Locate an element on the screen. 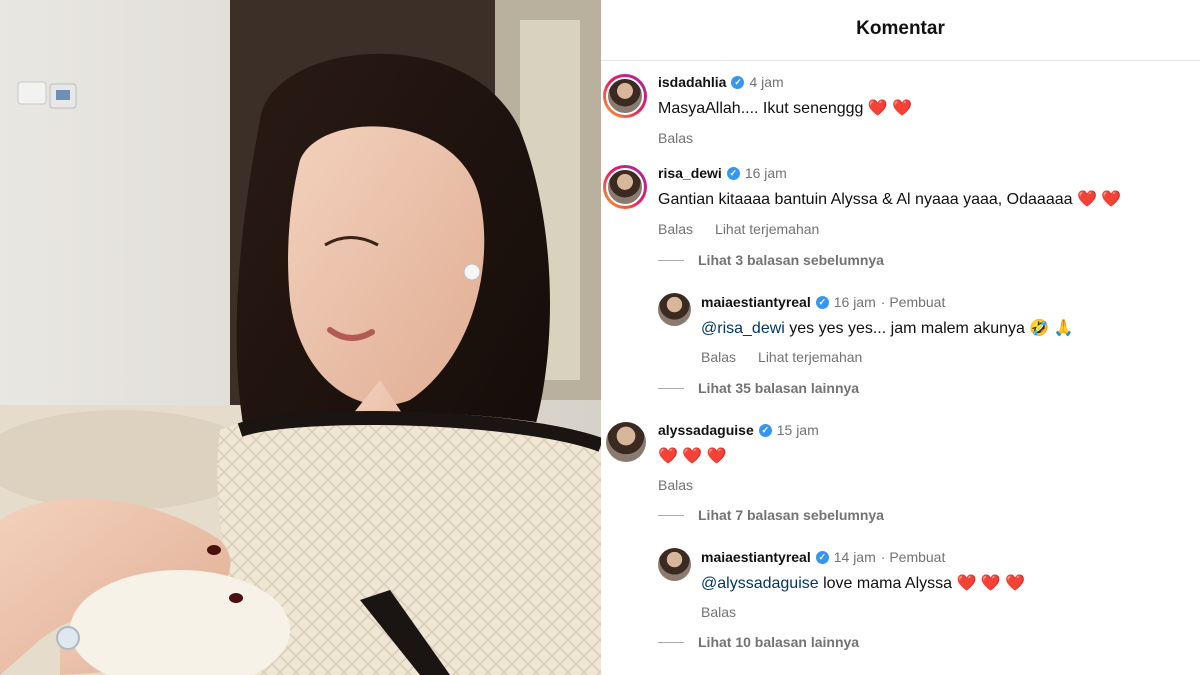 This screenshot has width=1200, height=675. view-more-replies-label: Lihat 10 balasan lainnya is located at coordinates (778, 642).